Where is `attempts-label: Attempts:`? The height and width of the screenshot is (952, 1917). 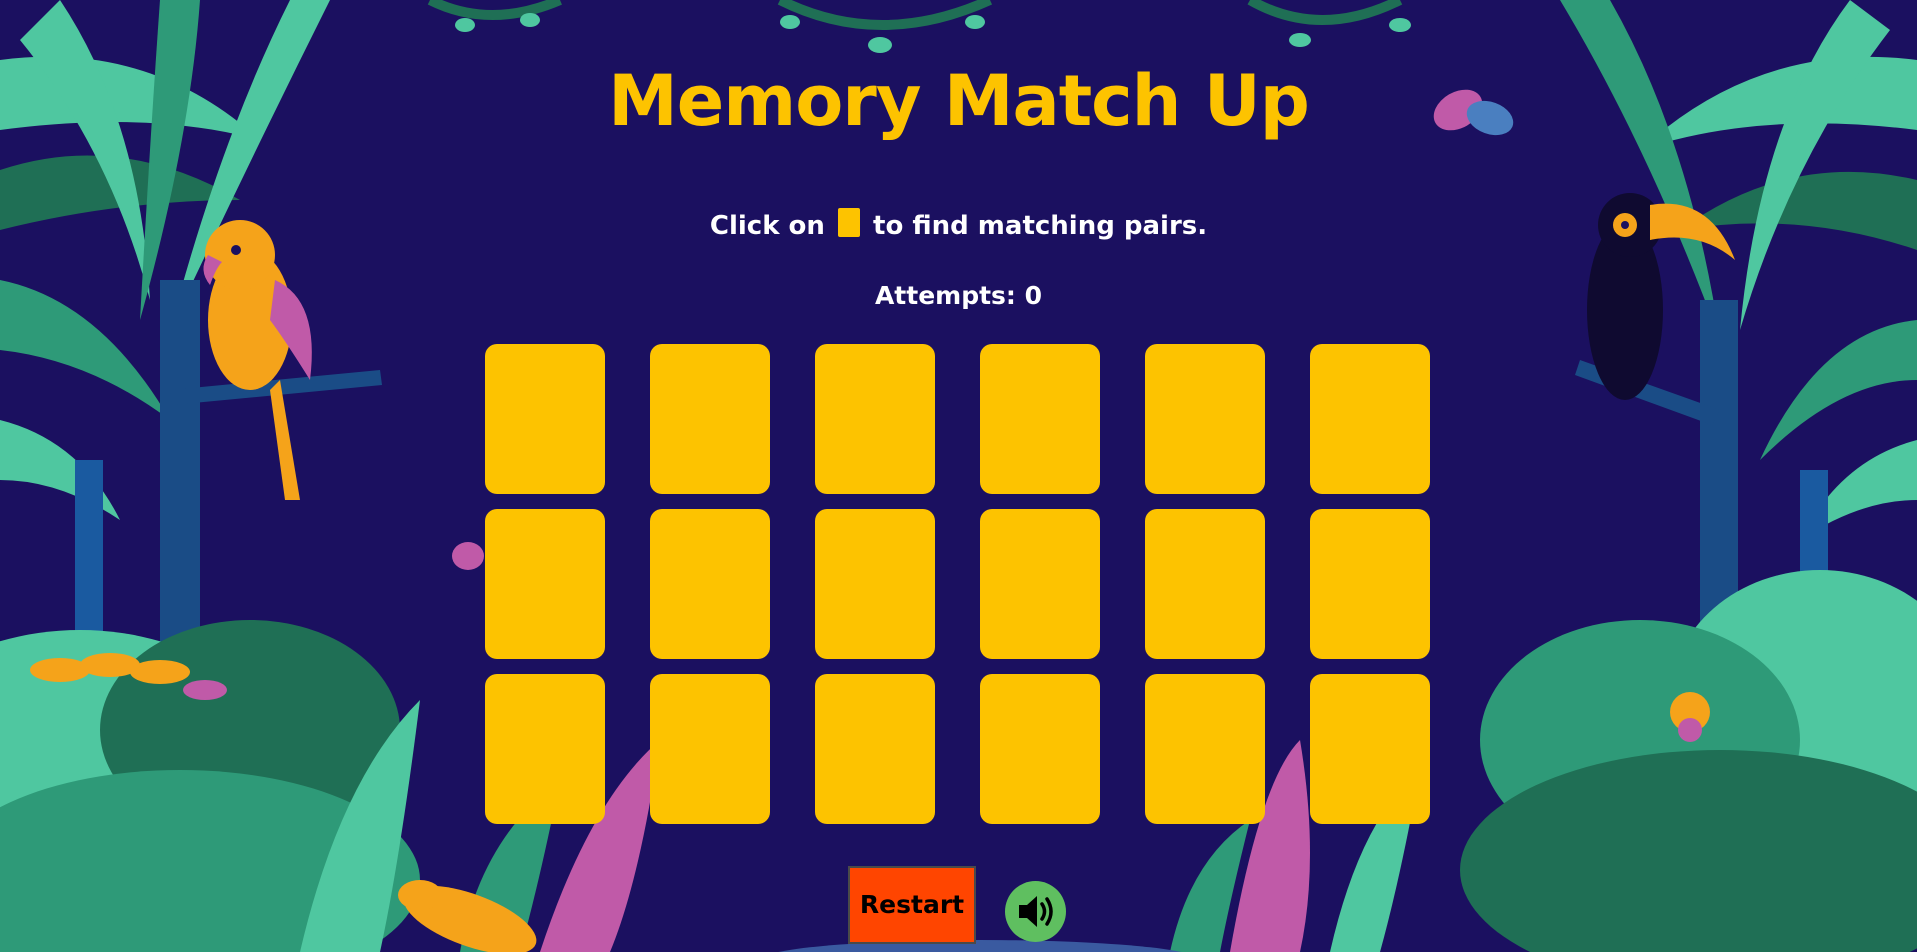 attempts-label: Attempts: is located at coordinates (949, 295).